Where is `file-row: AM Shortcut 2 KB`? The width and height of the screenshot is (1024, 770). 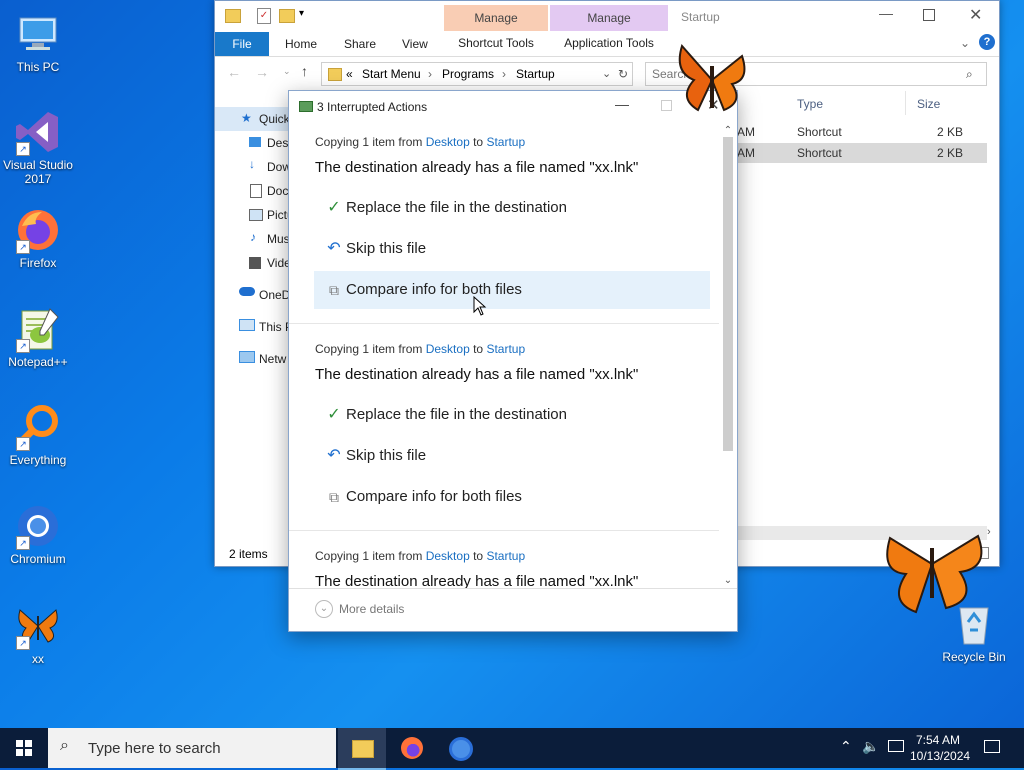
file-row: AM Shortcut 2 KB is located at coordinates (862, 132).